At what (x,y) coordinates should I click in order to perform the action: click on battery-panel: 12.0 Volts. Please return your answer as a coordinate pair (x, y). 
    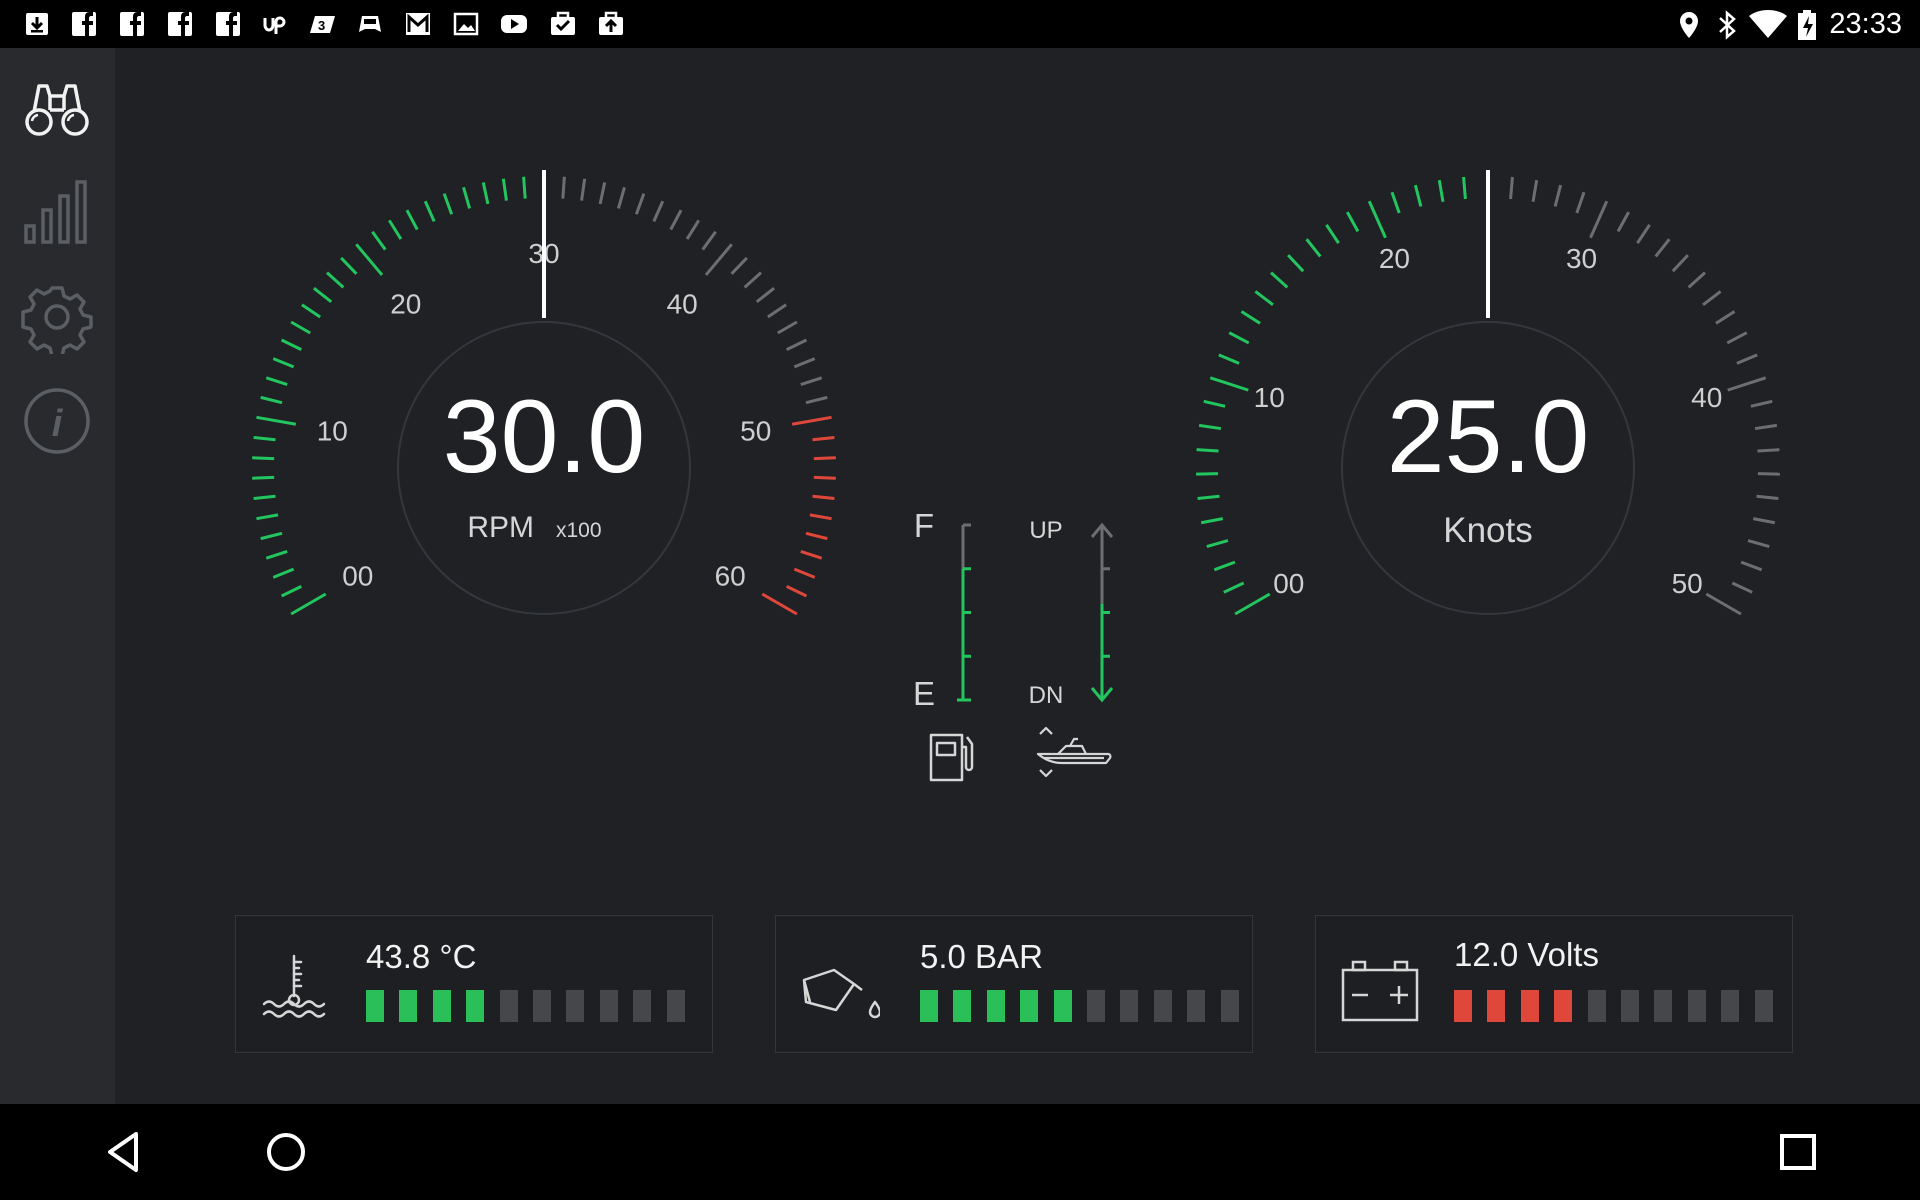
    Looking at the image, I should click on (1554, 984).